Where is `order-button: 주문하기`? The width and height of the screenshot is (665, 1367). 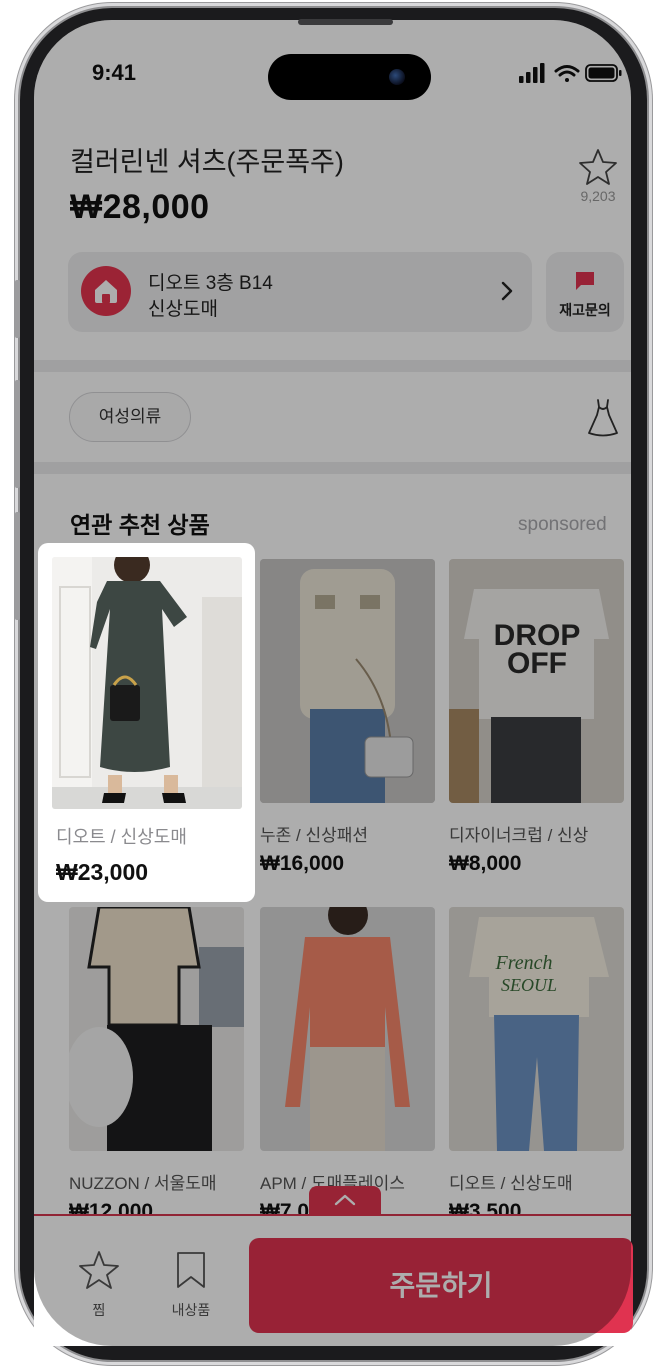 order-button: 주문하기 is located at coordinates (441, 1285).